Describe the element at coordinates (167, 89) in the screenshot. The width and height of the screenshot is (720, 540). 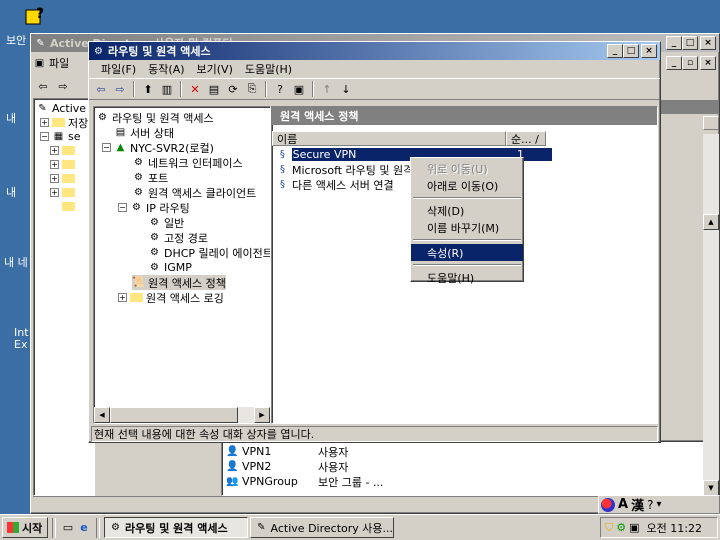
I see `show-tree-icon: ▥` at that location.